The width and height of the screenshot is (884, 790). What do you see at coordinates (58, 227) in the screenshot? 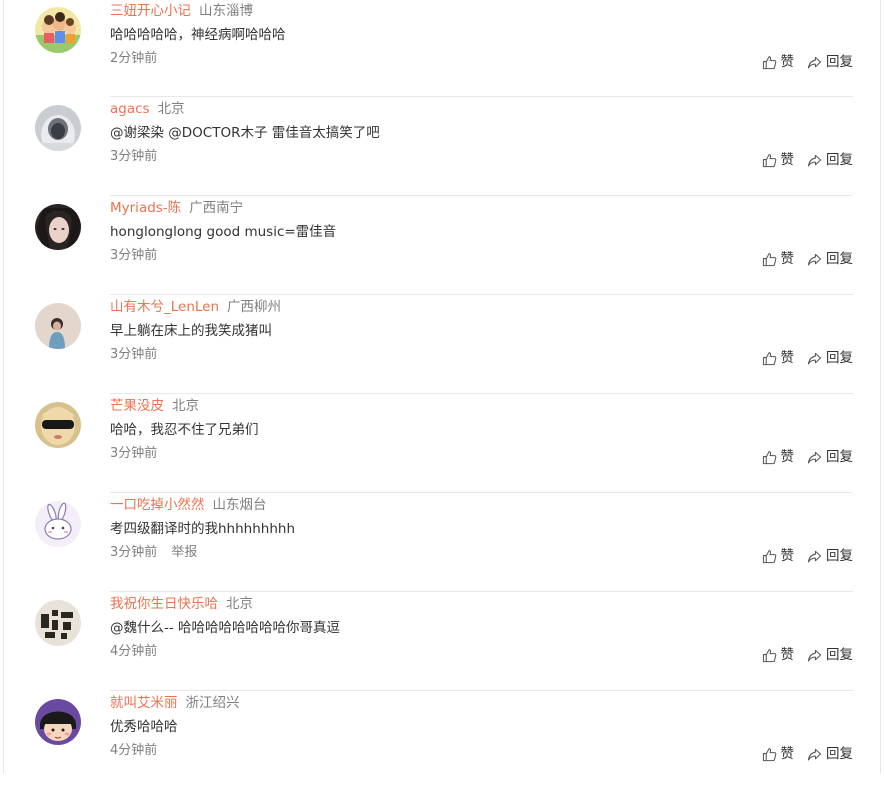
I see `portrait-avatar` at bounding box center [58, 227].